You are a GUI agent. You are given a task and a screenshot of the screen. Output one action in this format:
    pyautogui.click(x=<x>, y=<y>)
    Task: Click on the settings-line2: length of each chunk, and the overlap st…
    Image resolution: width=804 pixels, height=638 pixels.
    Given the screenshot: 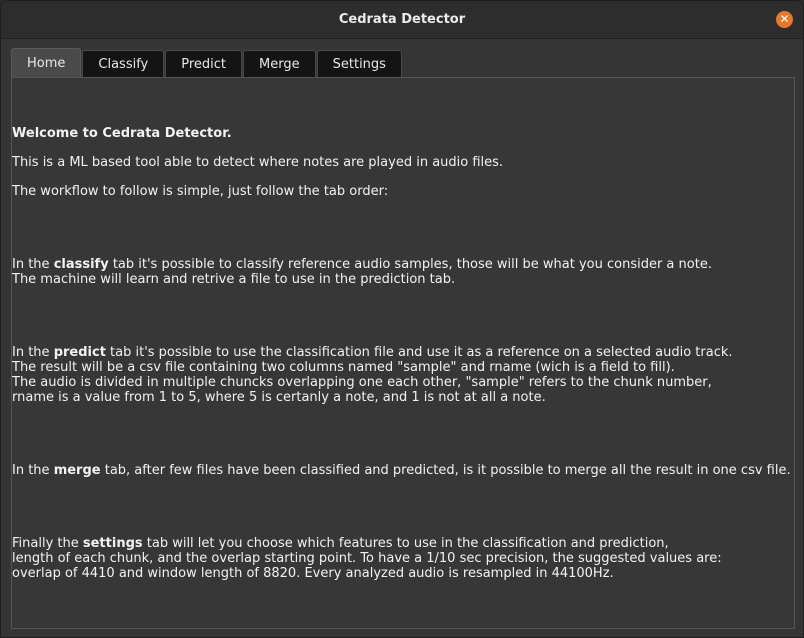 What is the action you would take?
    pyautogui.click(x=367, y=558)
    